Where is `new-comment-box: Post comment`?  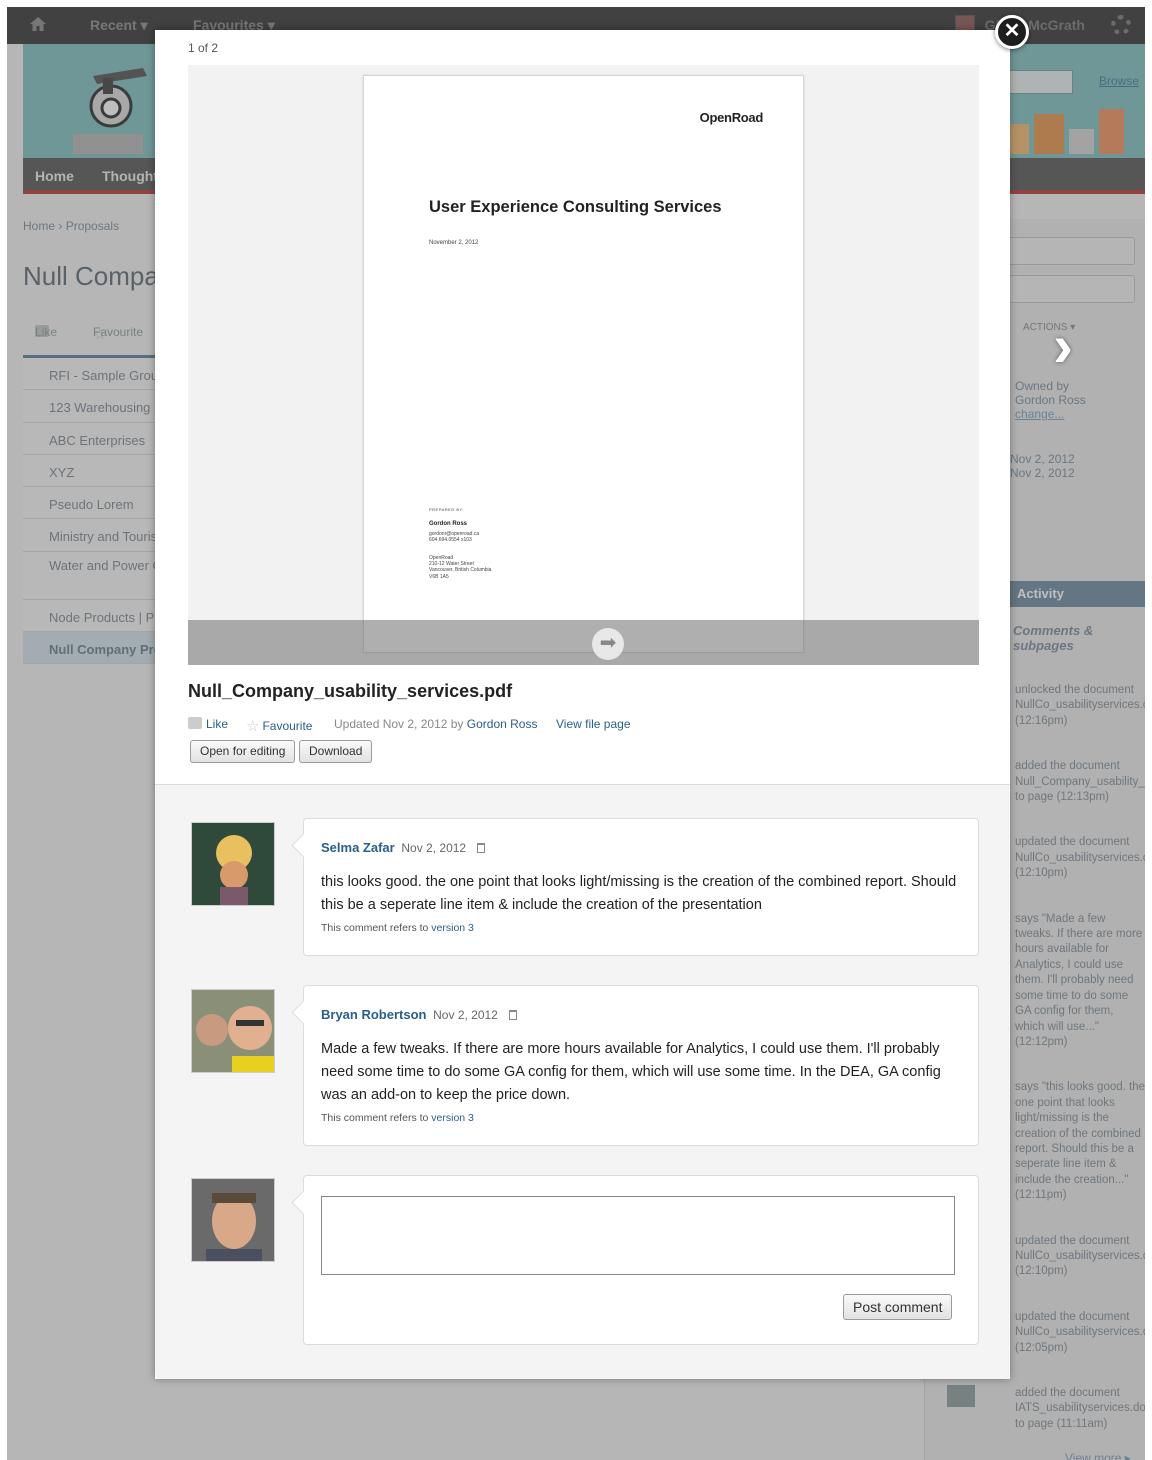
new-comment-box: Post comment is located at coordinates (641, 1260).